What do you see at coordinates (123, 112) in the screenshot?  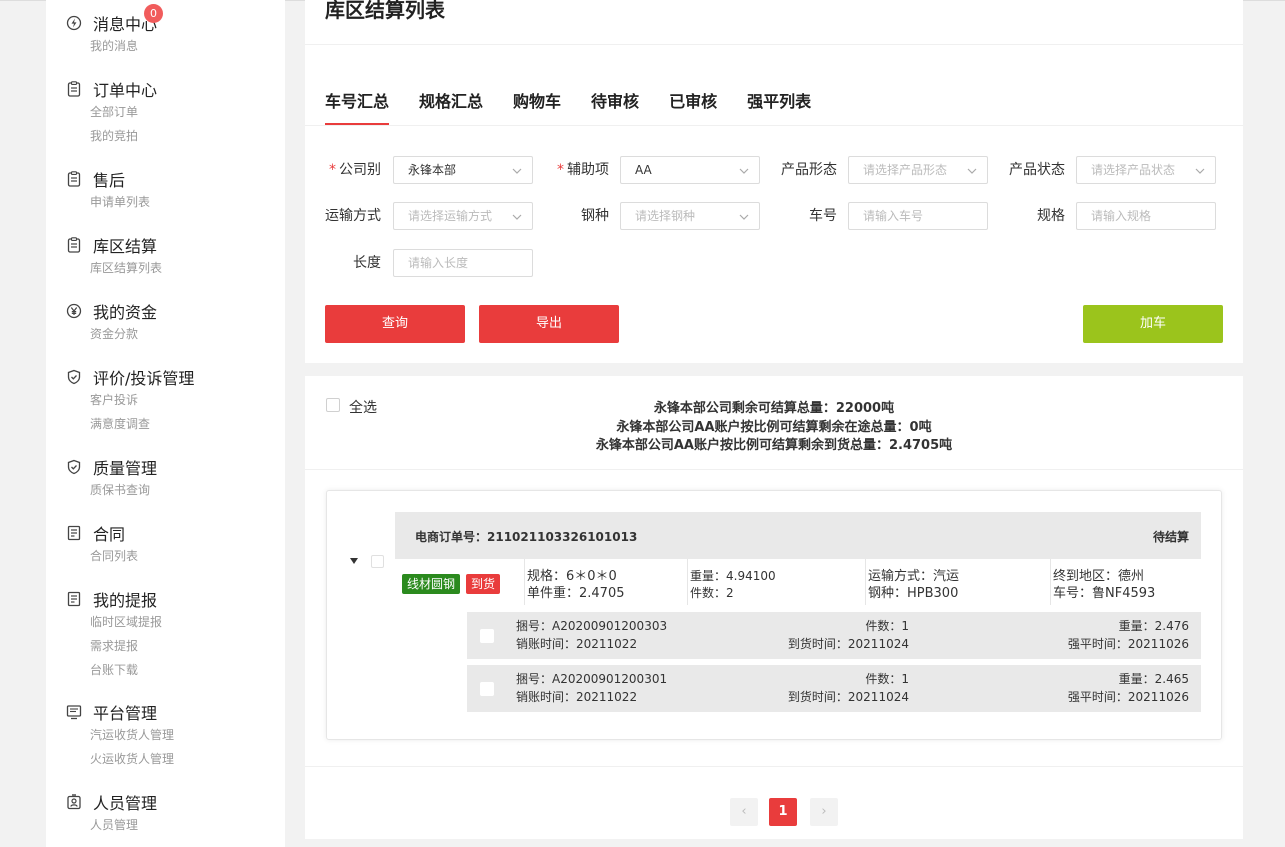 I see `nav-item-all-orders: 全部订单` at bounding box center [123, 112].